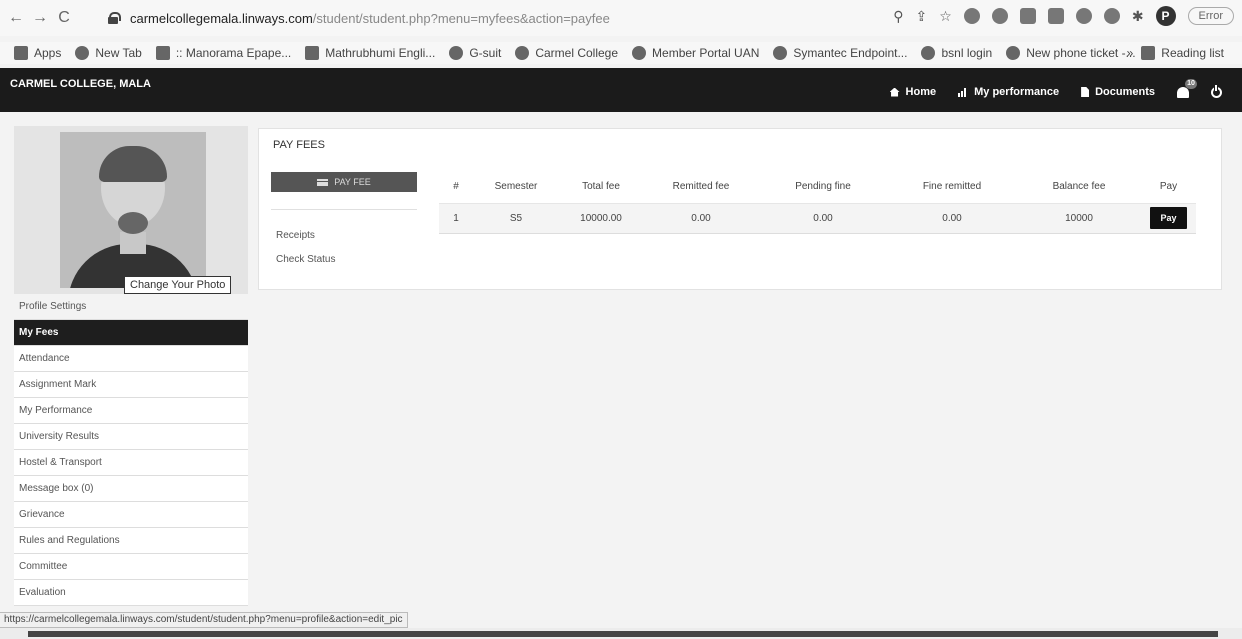 The image size is (1242, 639). Describe the element at coordinates (456, 53) in the screenshot. I see `google-icon` at that location.